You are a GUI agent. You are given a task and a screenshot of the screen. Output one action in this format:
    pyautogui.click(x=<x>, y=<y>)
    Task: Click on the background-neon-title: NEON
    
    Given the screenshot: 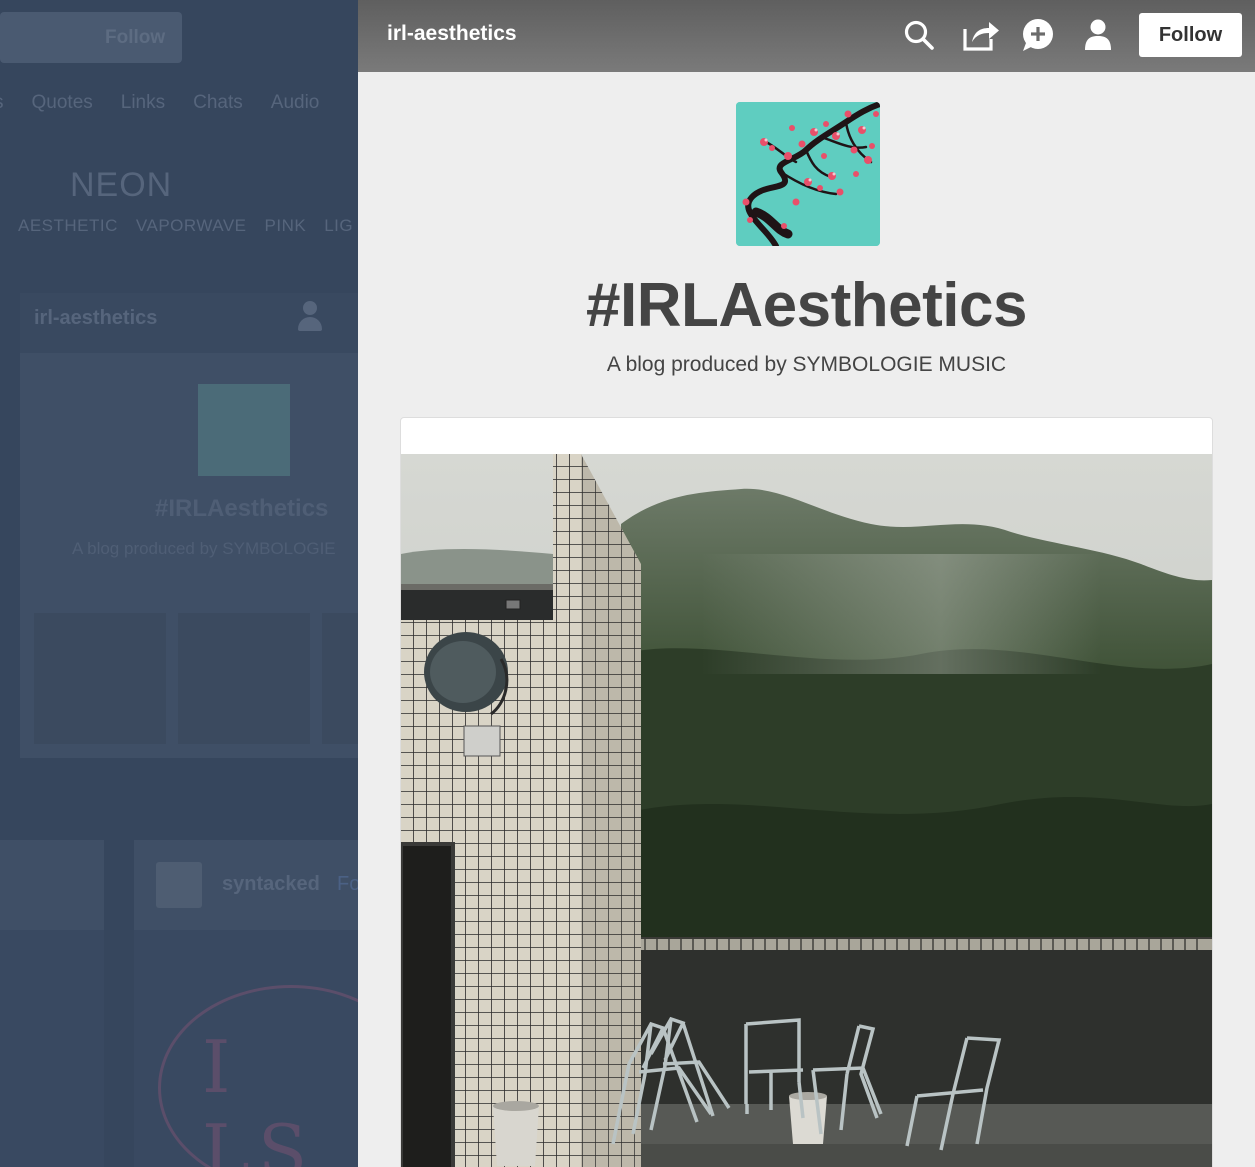 What is the action you would take?
    pyautogui.click(x=121, y=185)
    